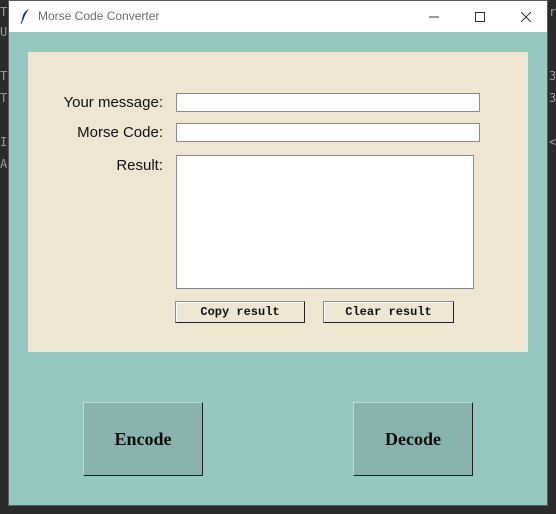 Image resolution: width=556 pixels, height=514 pixels. What do you see at coordinates (413, 439) in the screenshot?
I see `decode-button: Decode` at bounding box center [413, 439].